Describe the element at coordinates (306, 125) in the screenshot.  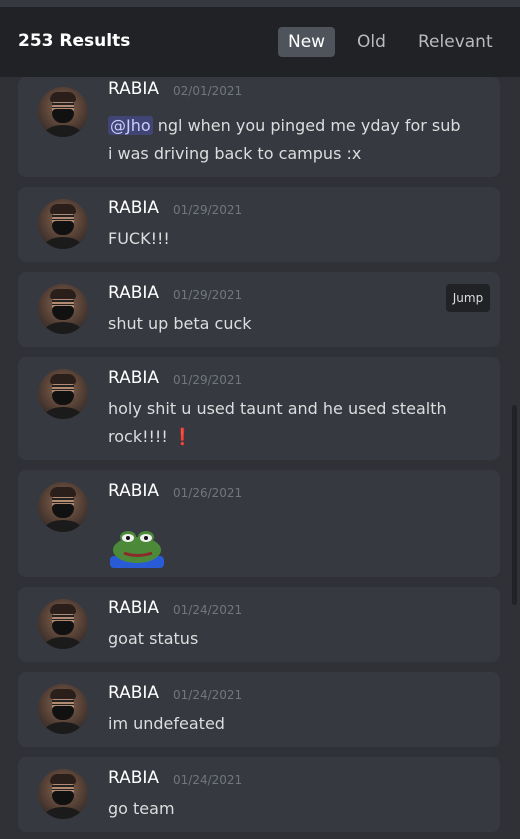
I see `message-text-line: ngl when you pinged me yday for sub` at that location.